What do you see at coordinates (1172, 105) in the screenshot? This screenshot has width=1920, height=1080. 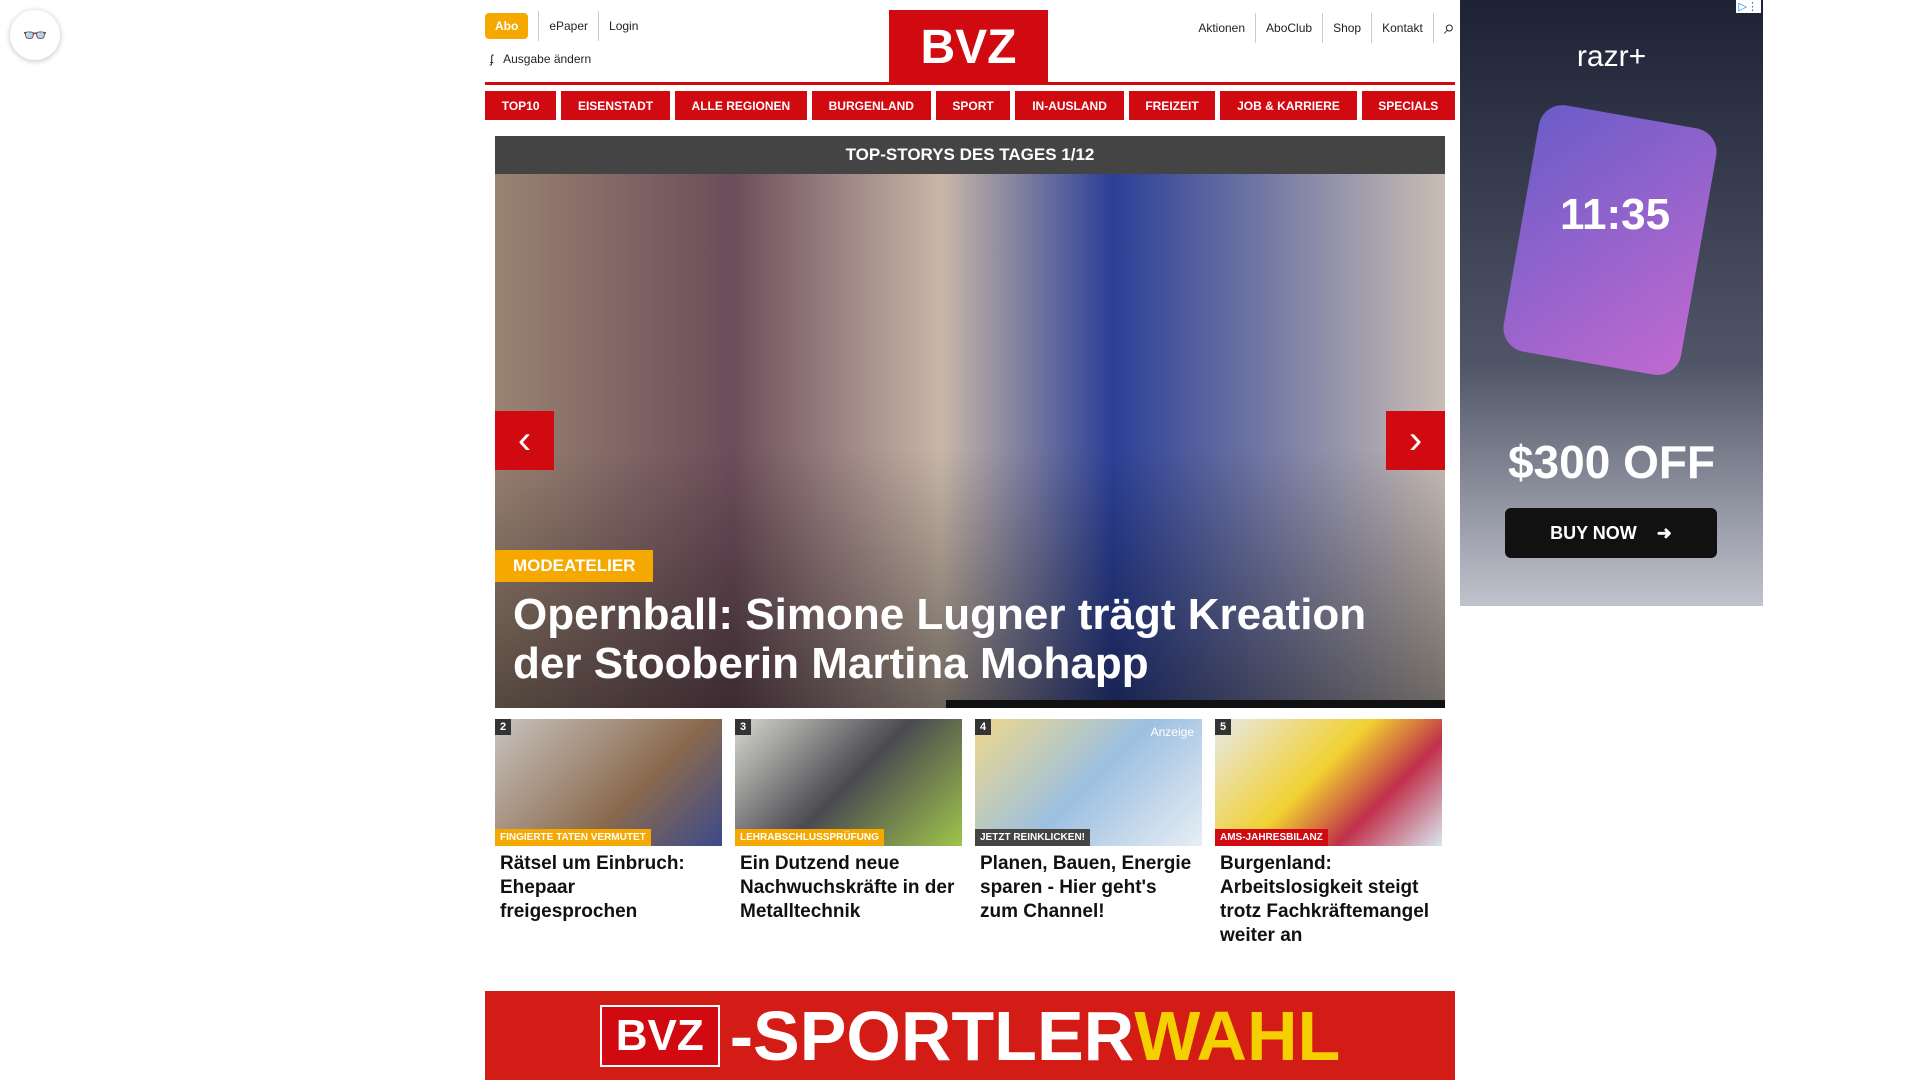 I see `nav-freizeit: FREIZEIT` at bounding box center [1172, 105].